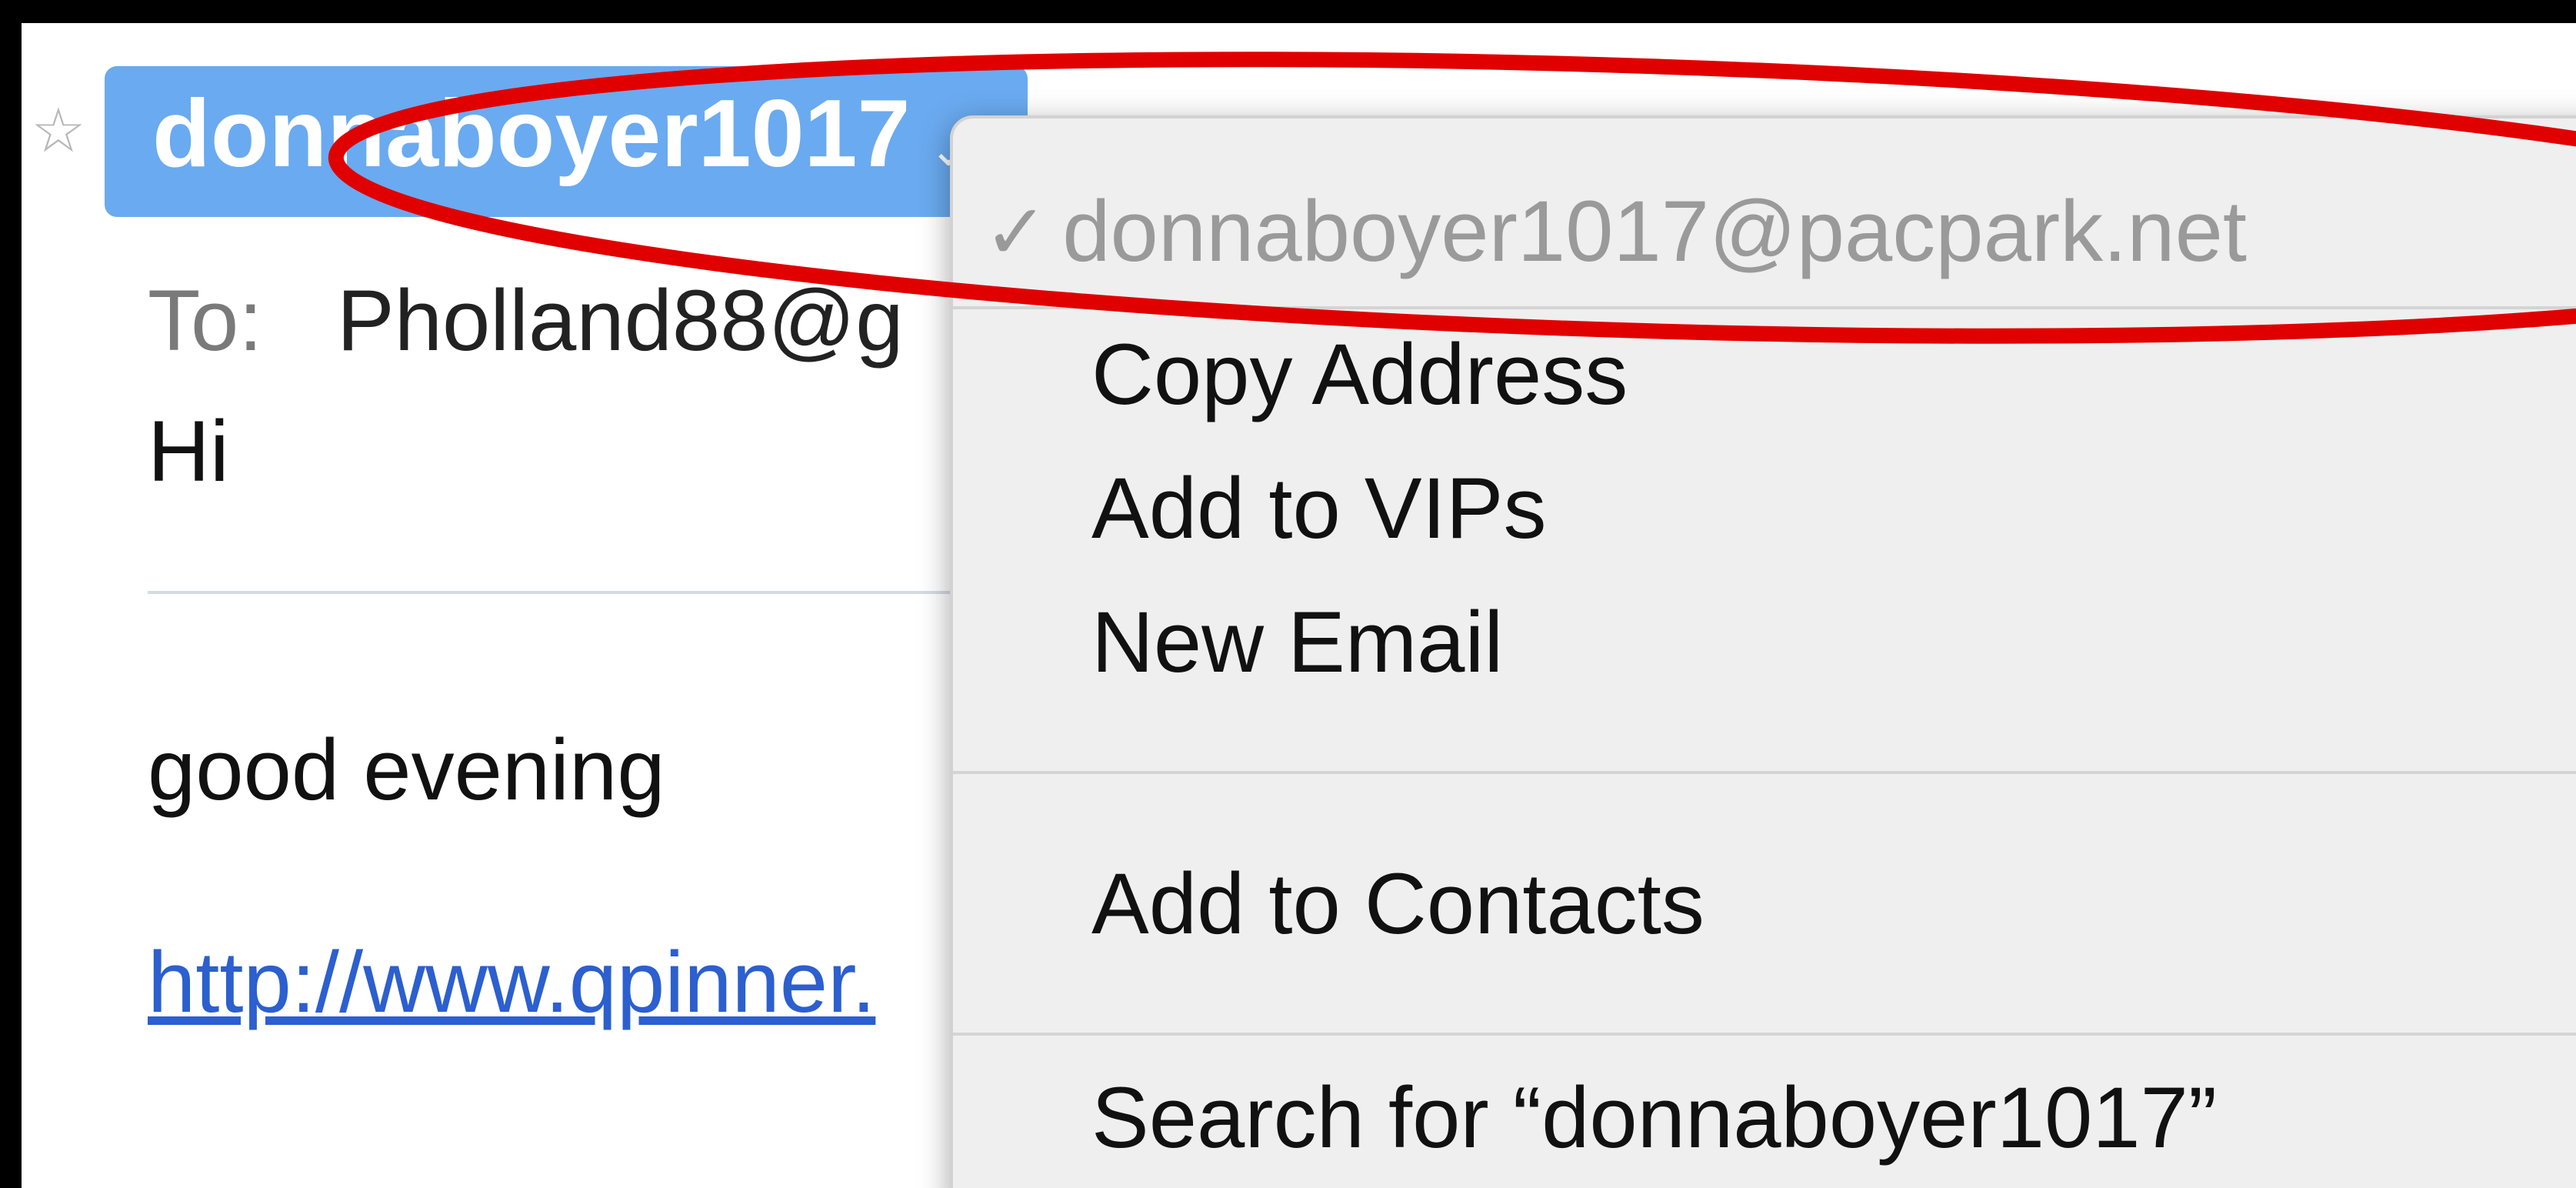  What do you see at coordinates (1359, 374) in the screenshot?
I see `menu-item-copy-address: Copy Address` at bounding box center [1359, 374].